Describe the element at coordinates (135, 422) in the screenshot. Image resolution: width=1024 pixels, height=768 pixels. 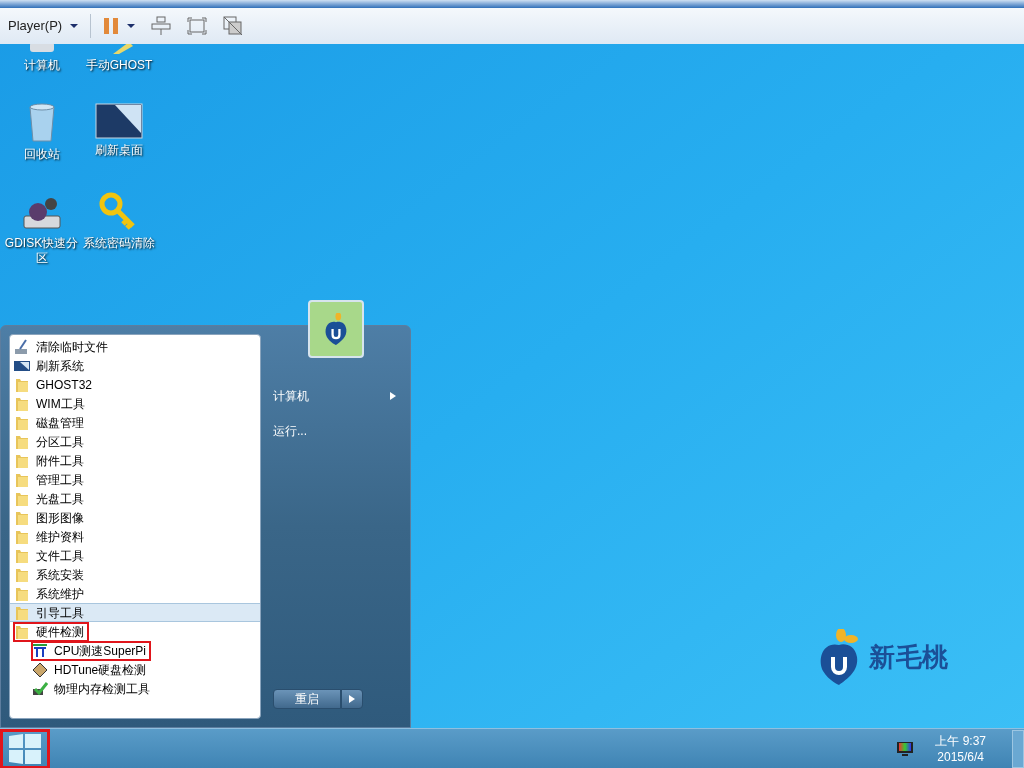
I see `program-item: 磁盘管理` at that location.